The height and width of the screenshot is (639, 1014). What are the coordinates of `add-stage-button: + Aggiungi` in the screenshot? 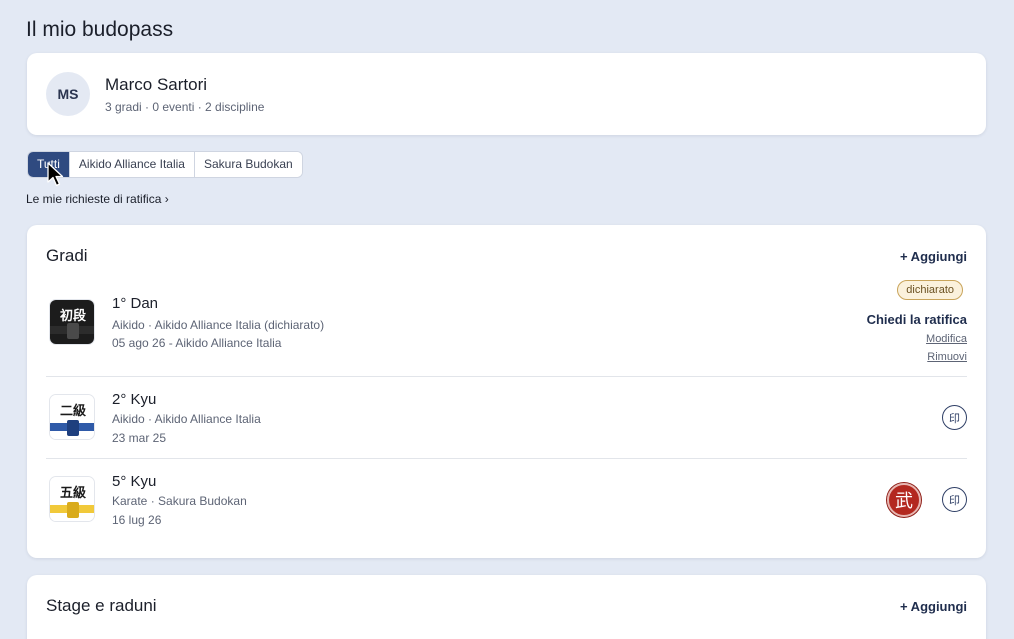 It's located at (933, 606).